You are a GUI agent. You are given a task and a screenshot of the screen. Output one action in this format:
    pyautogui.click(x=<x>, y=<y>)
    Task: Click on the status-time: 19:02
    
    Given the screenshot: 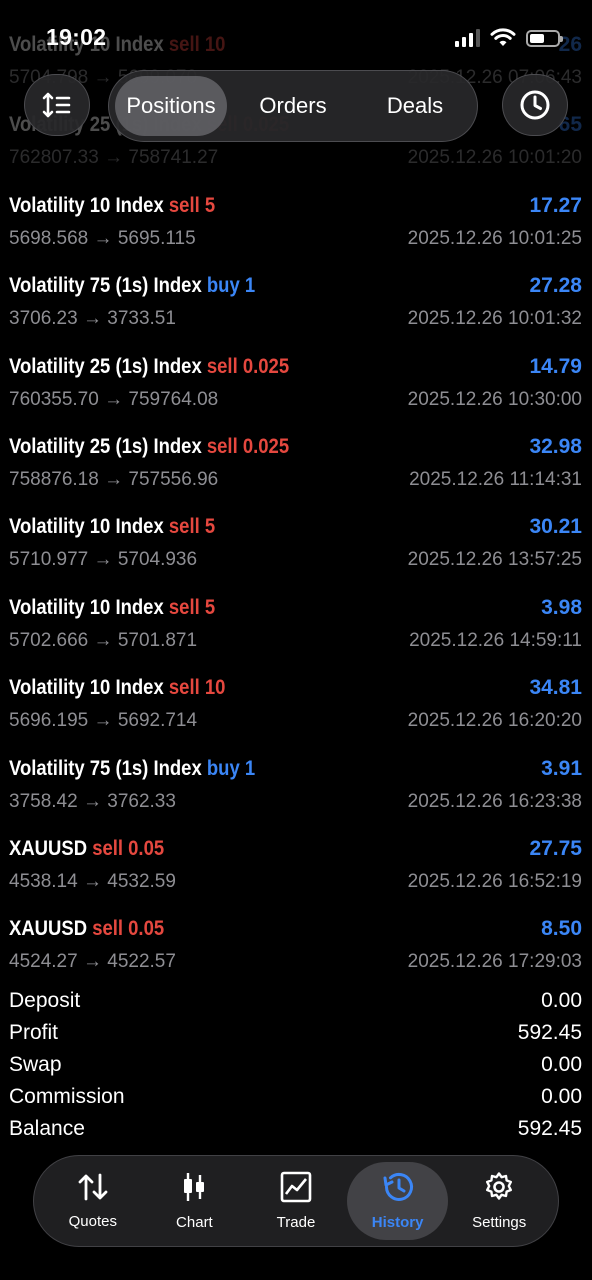 What is the action you would take?
    pyautogui.click(x=76, y=37)
    